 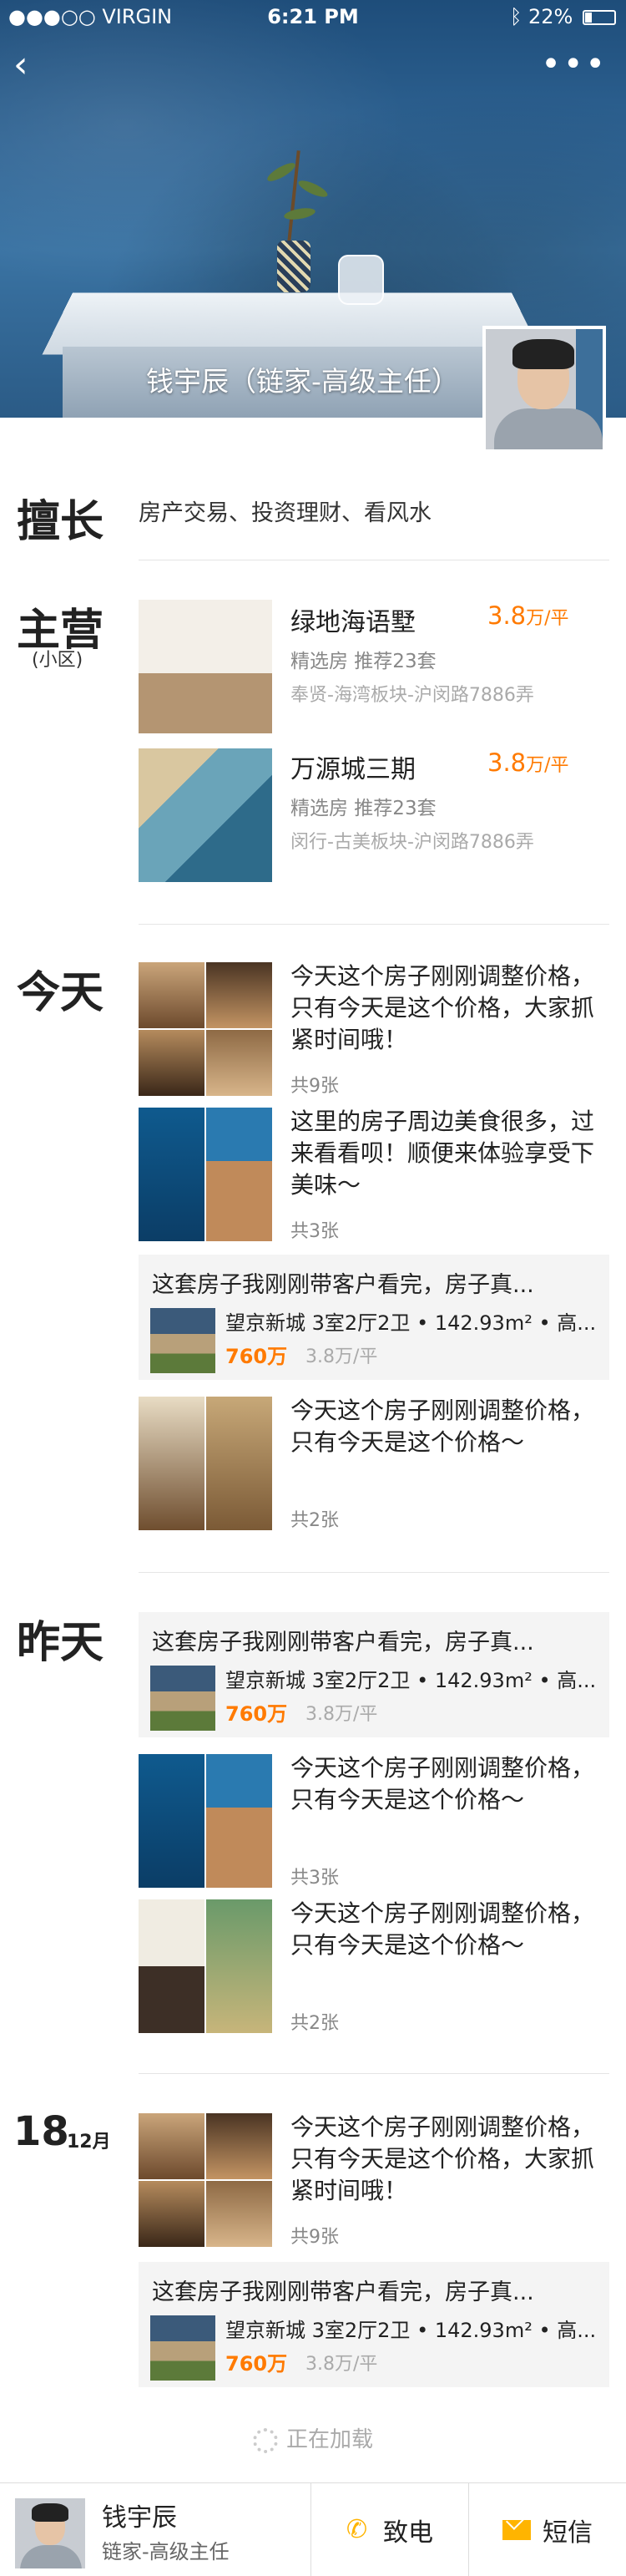 What do you see at coordinates (57, 660) in the screenshot?
I see `main-business-sublabel: (小区)` at bounding box center [57, 660].